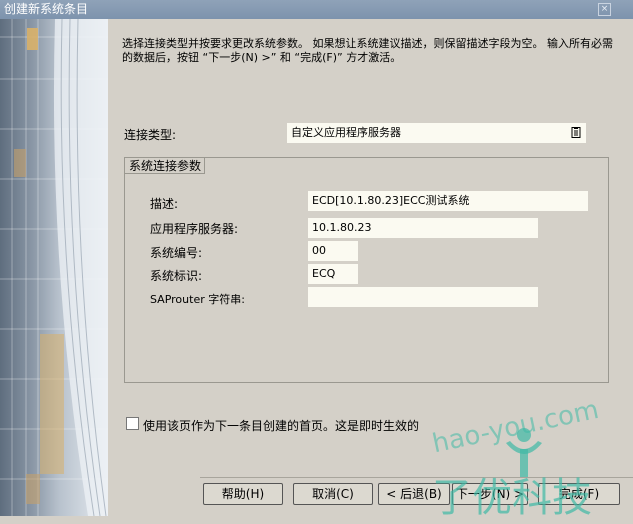 The image size is (633, 524). I want to click on watermark-domain: hao-you.com, so click(516, 427).